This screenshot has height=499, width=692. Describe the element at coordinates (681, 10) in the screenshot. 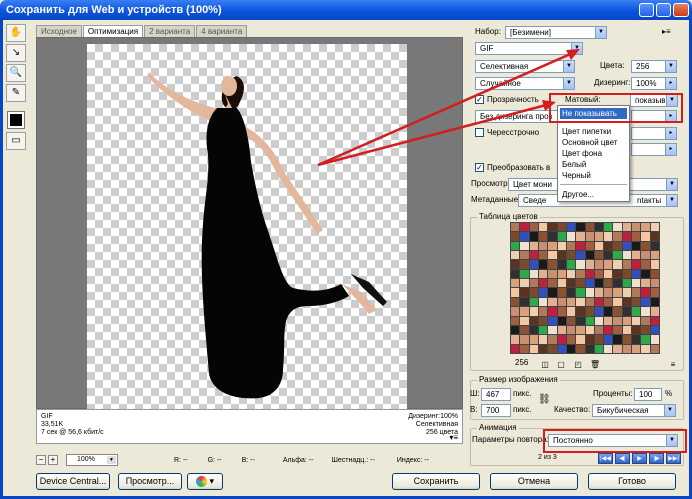

I see `close-button` at that location.